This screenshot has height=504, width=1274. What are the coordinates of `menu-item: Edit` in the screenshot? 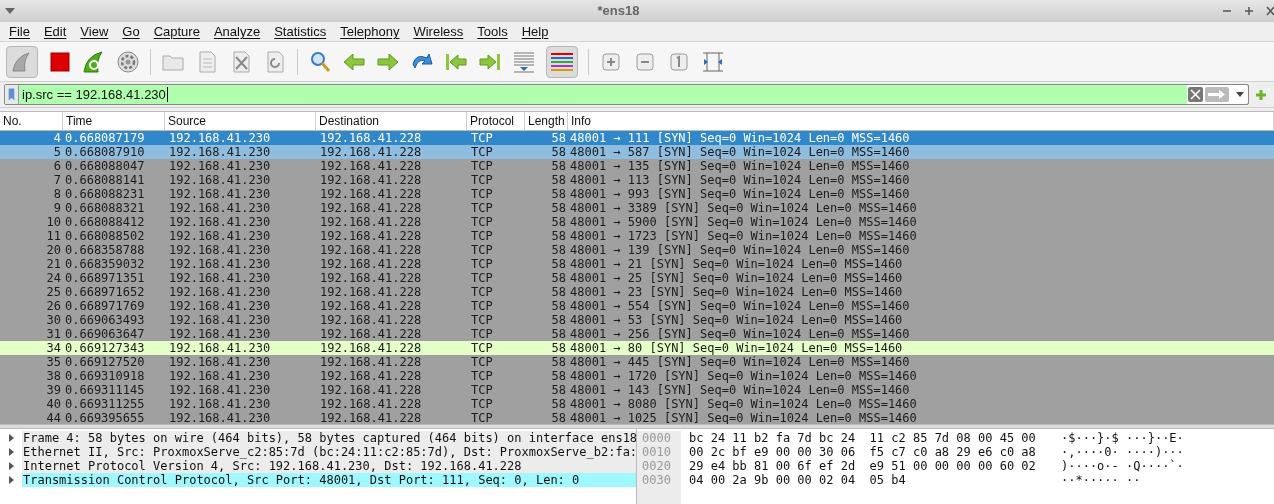 It's located at (55, 31).